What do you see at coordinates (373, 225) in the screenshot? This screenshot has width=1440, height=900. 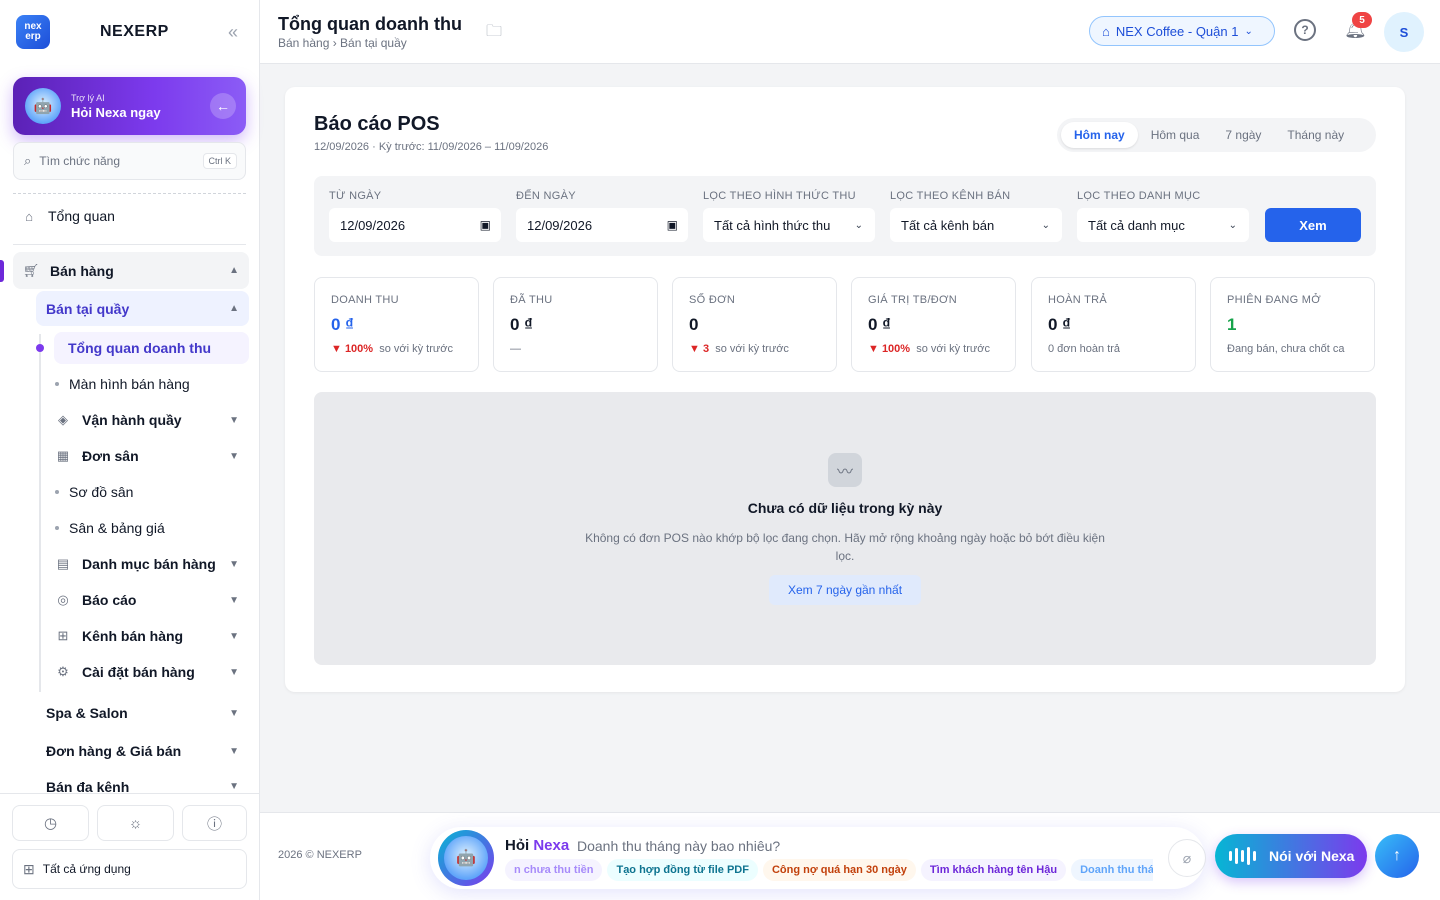 I see `from-date-value: 12/09/2026` at bounding box center [373, 225].